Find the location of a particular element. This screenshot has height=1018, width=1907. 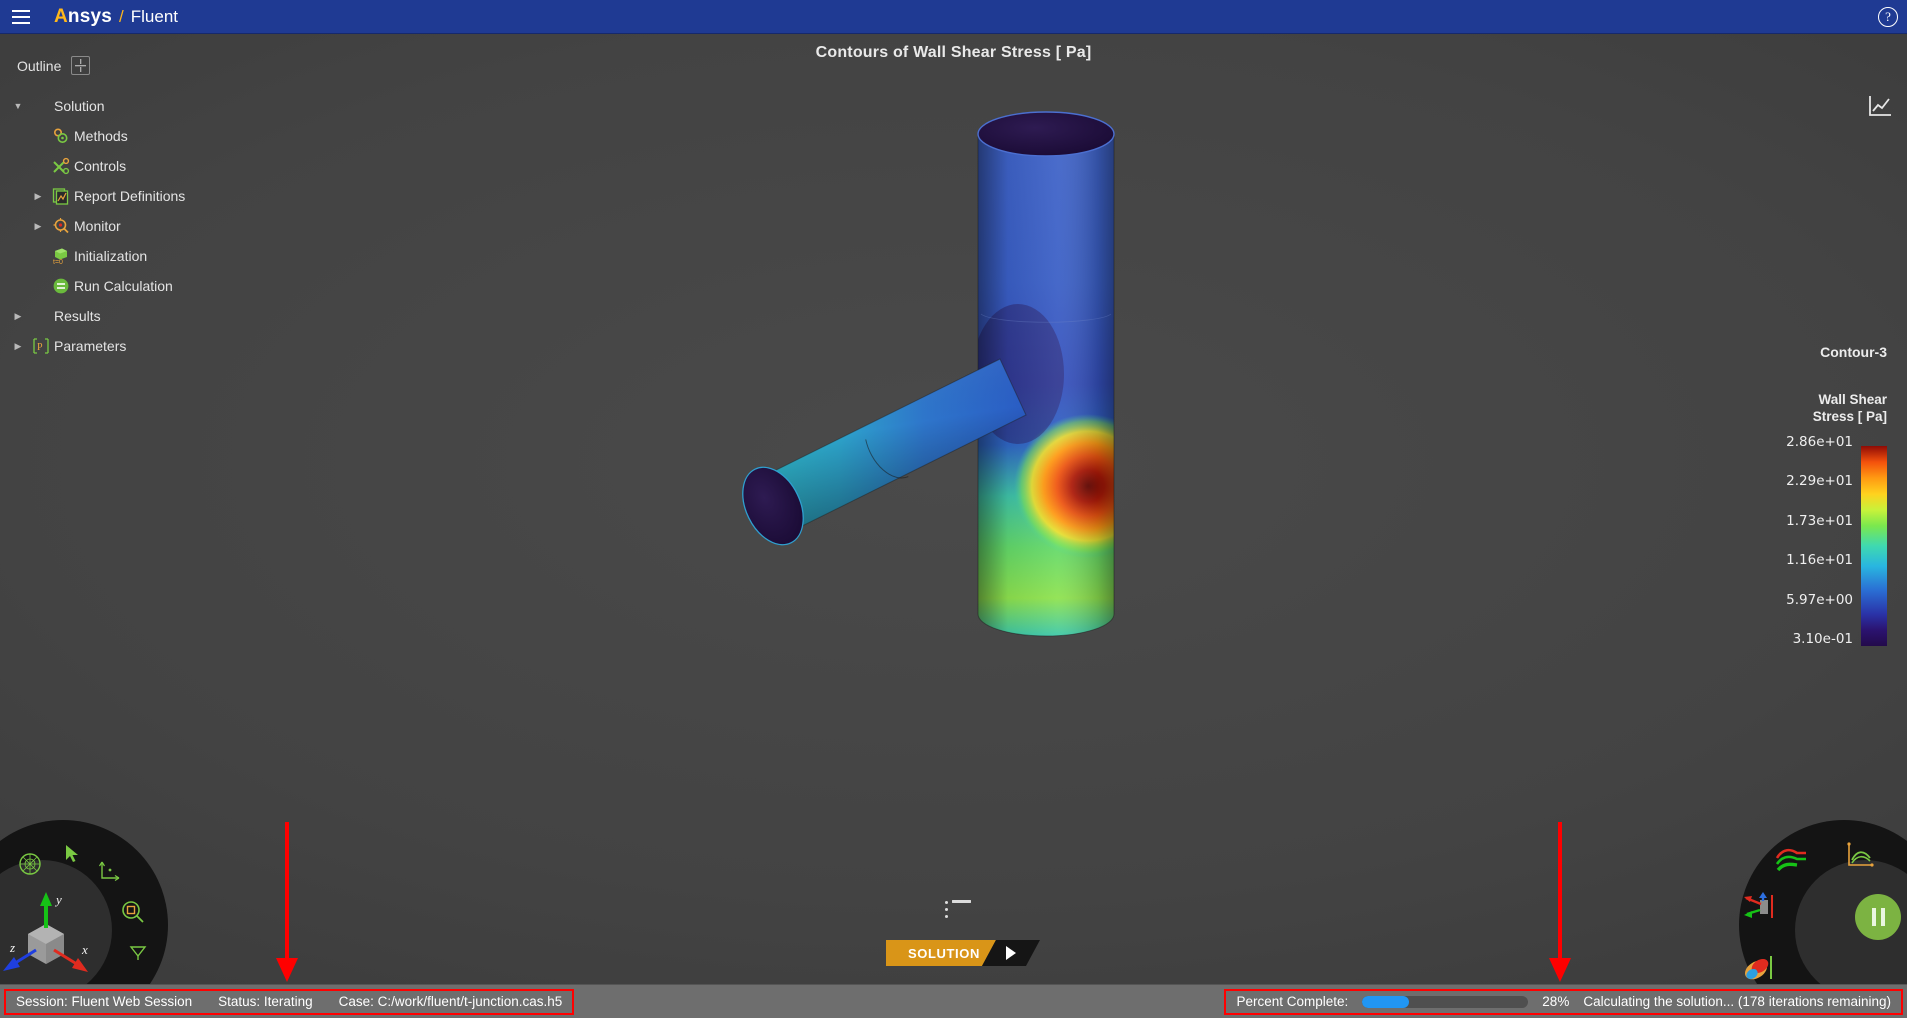

tree-item-report-definitions: ▶ Report Definitions is located at coordinates (150, 196).